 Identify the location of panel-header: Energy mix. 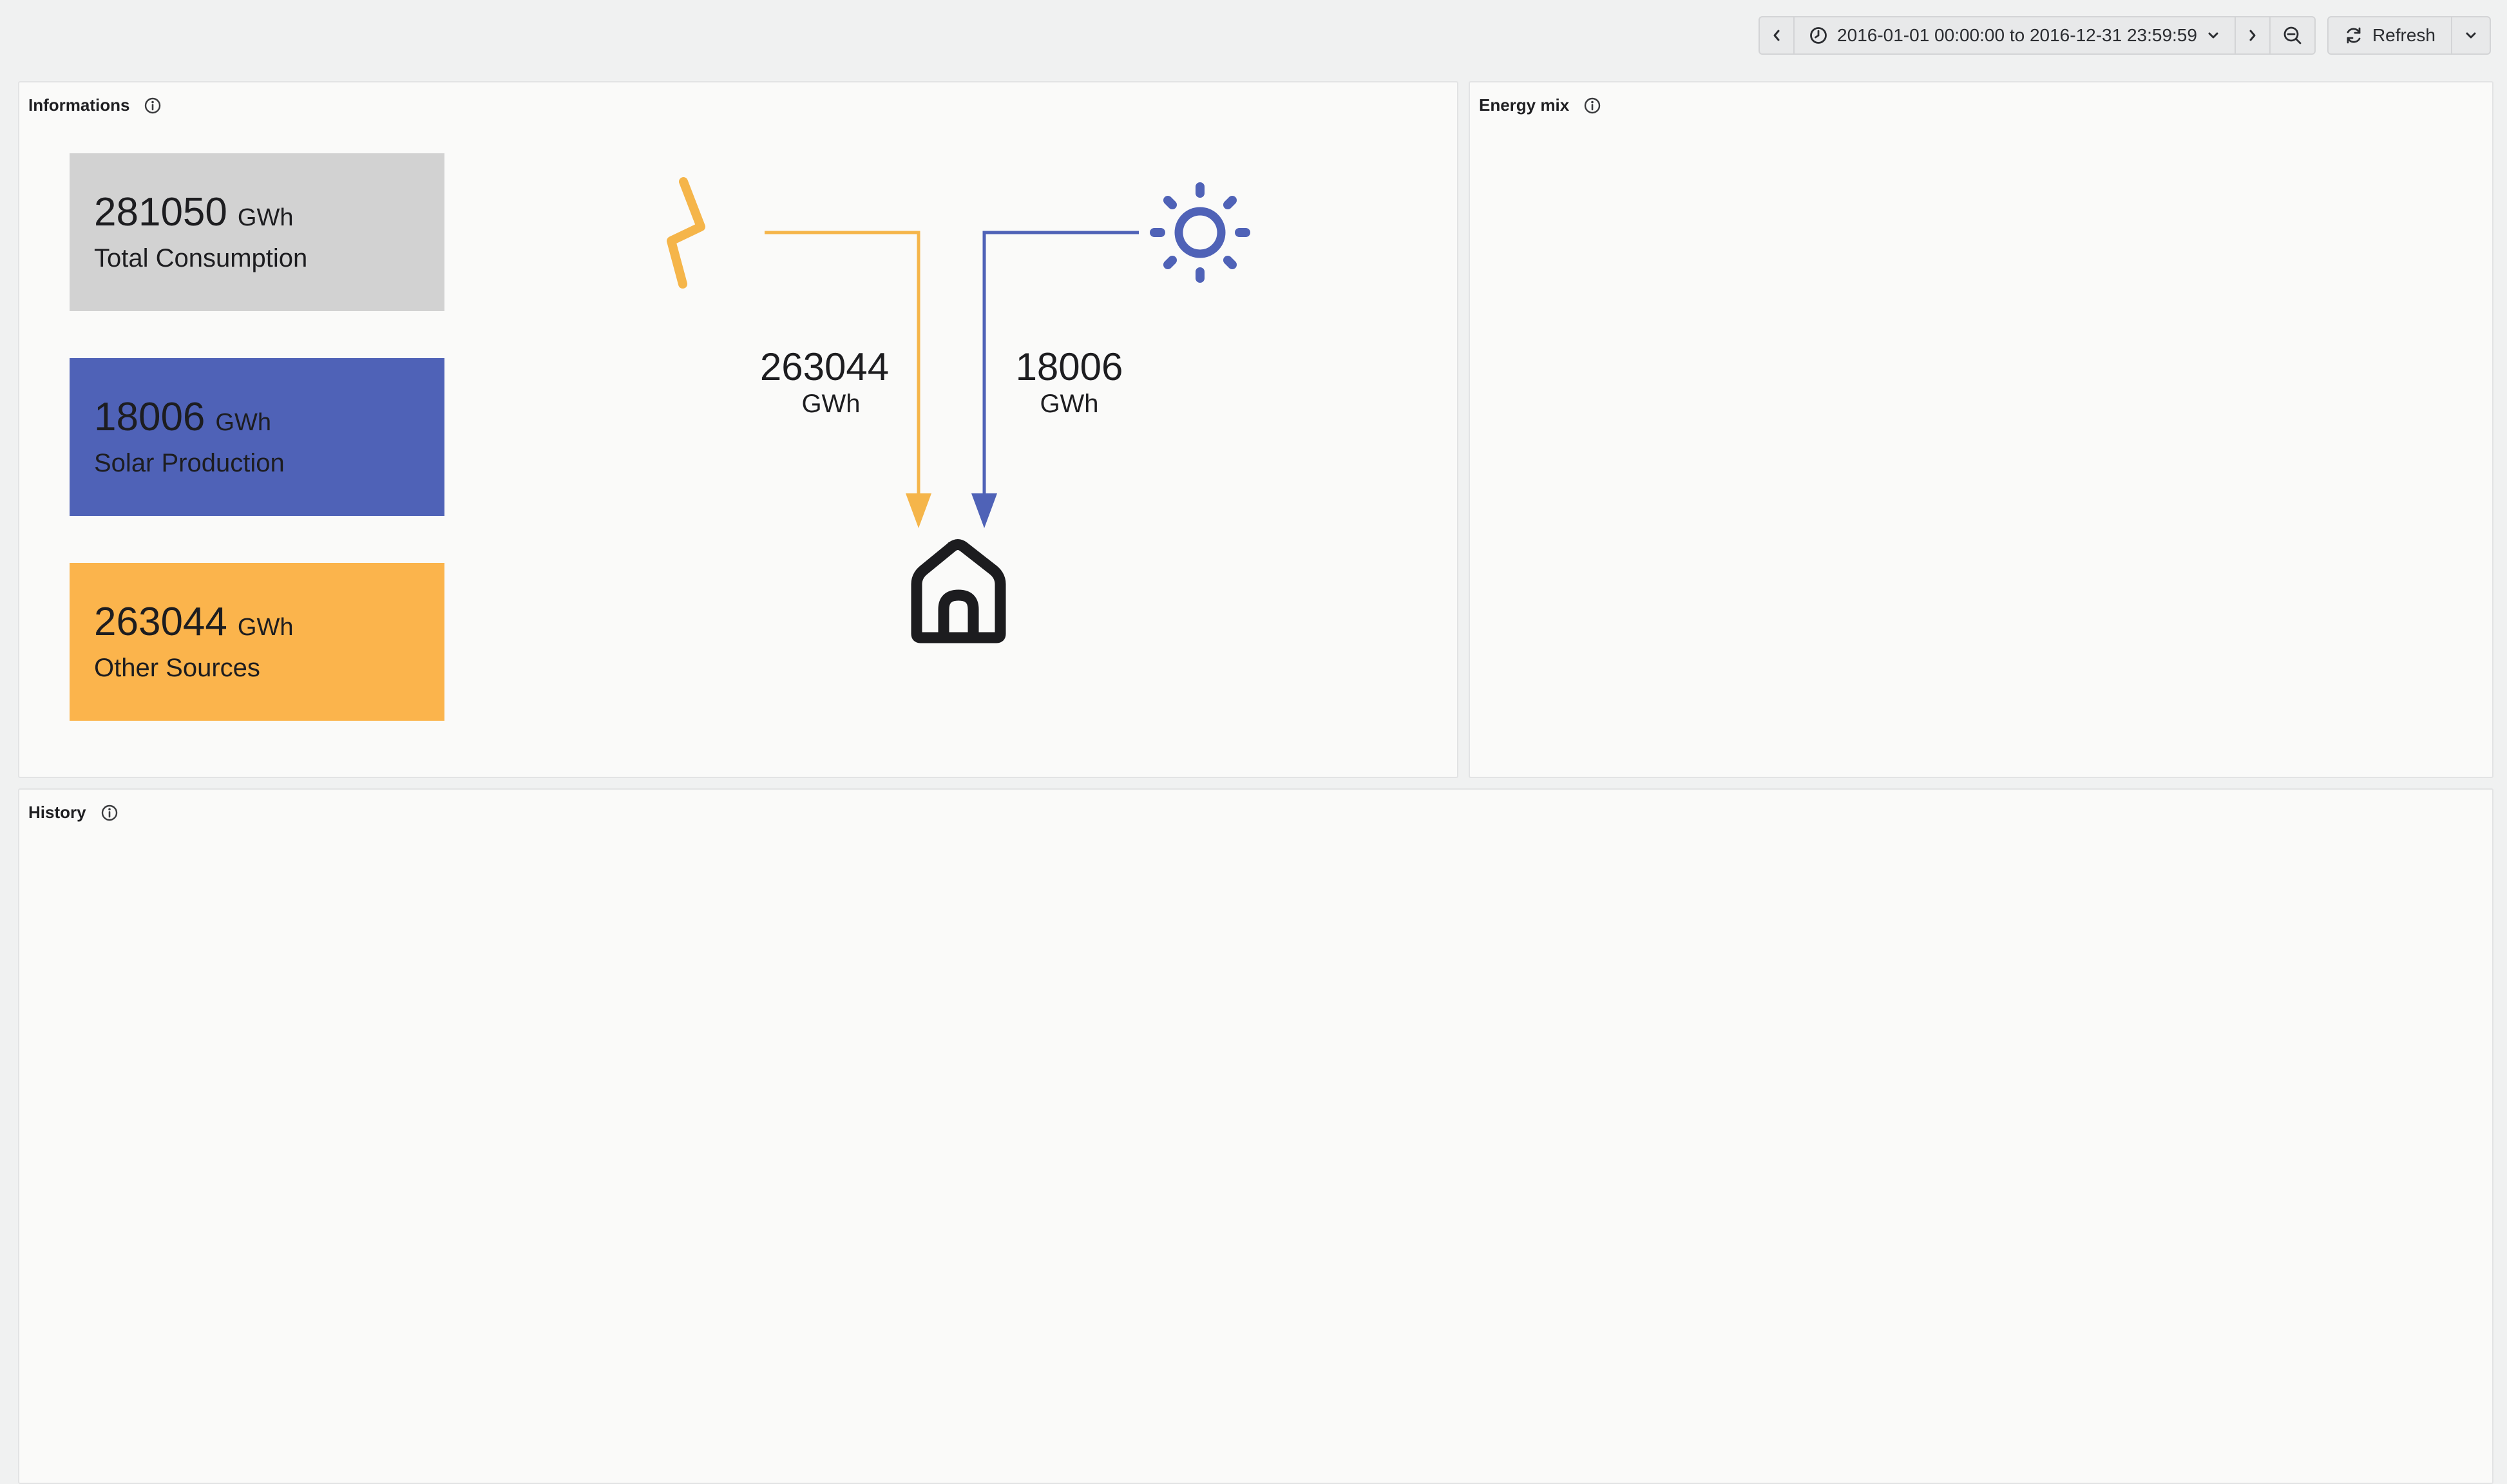
(1540, 105).